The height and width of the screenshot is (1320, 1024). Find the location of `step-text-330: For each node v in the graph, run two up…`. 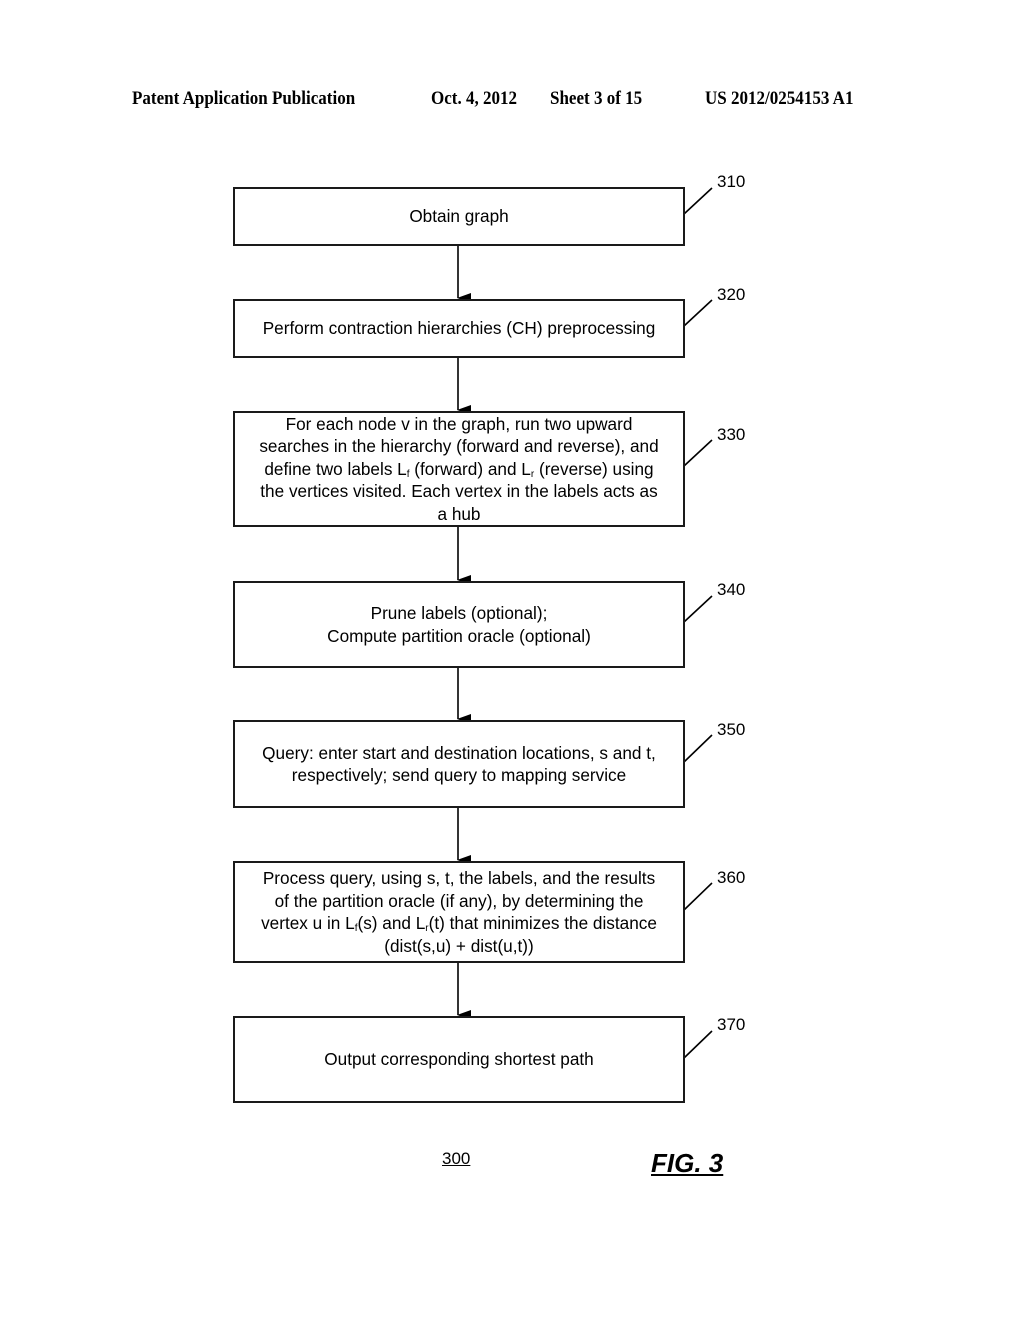

step-text-330: For each node v in the graph, run two up… is located at coordinates (459, 468).